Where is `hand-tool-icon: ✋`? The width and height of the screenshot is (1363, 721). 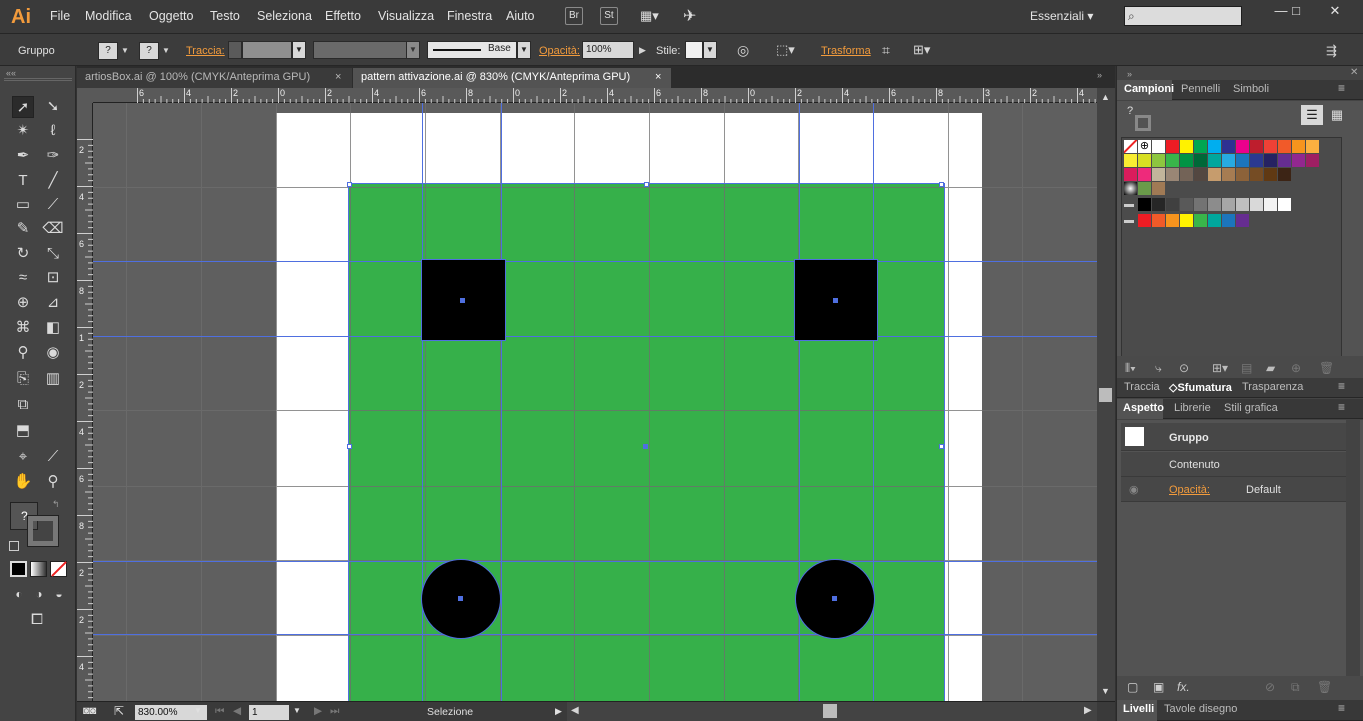 hand-tool-icon: ✋ is located at coordinates (23, 482).